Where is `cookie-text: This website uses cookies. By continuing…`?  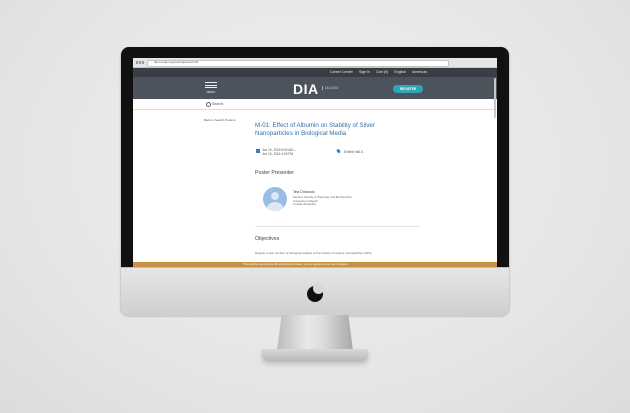
cookie-text: This website uses cookies. By continuing… is located at coordinates (296, 264).